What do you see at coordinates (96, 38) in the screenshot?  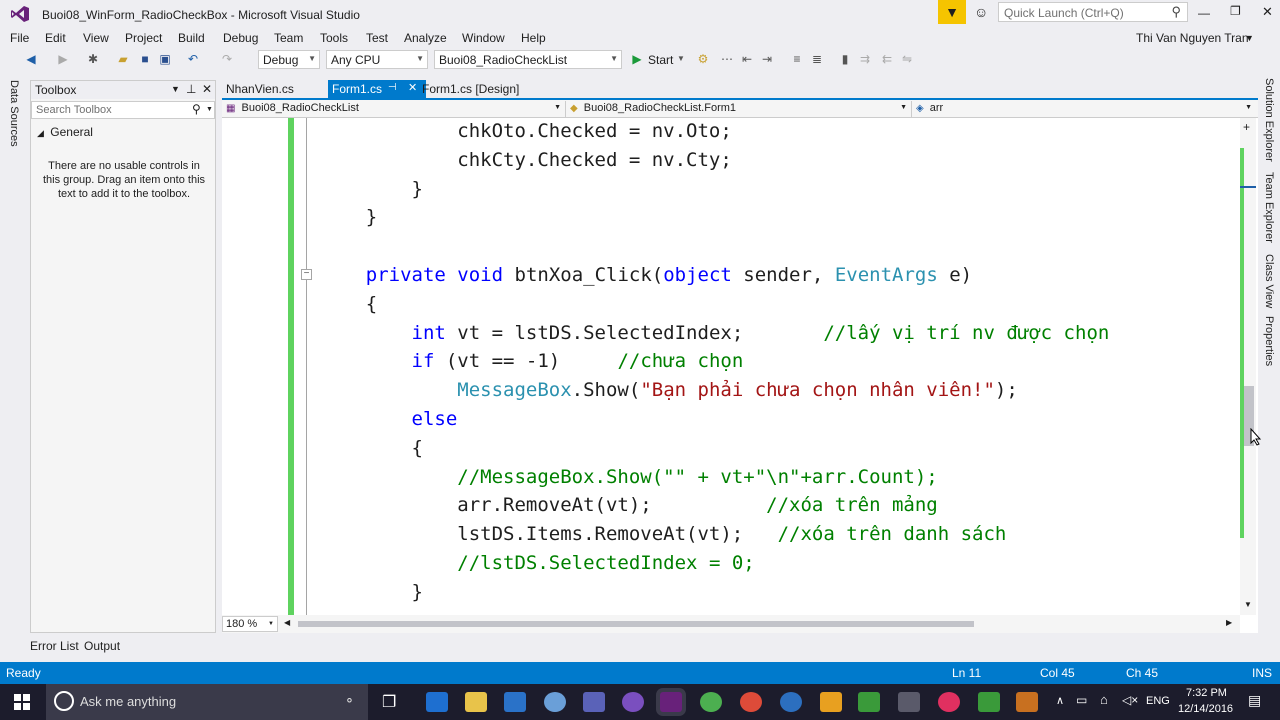 I see `menu-view: View` at bounding box center [96, 38].